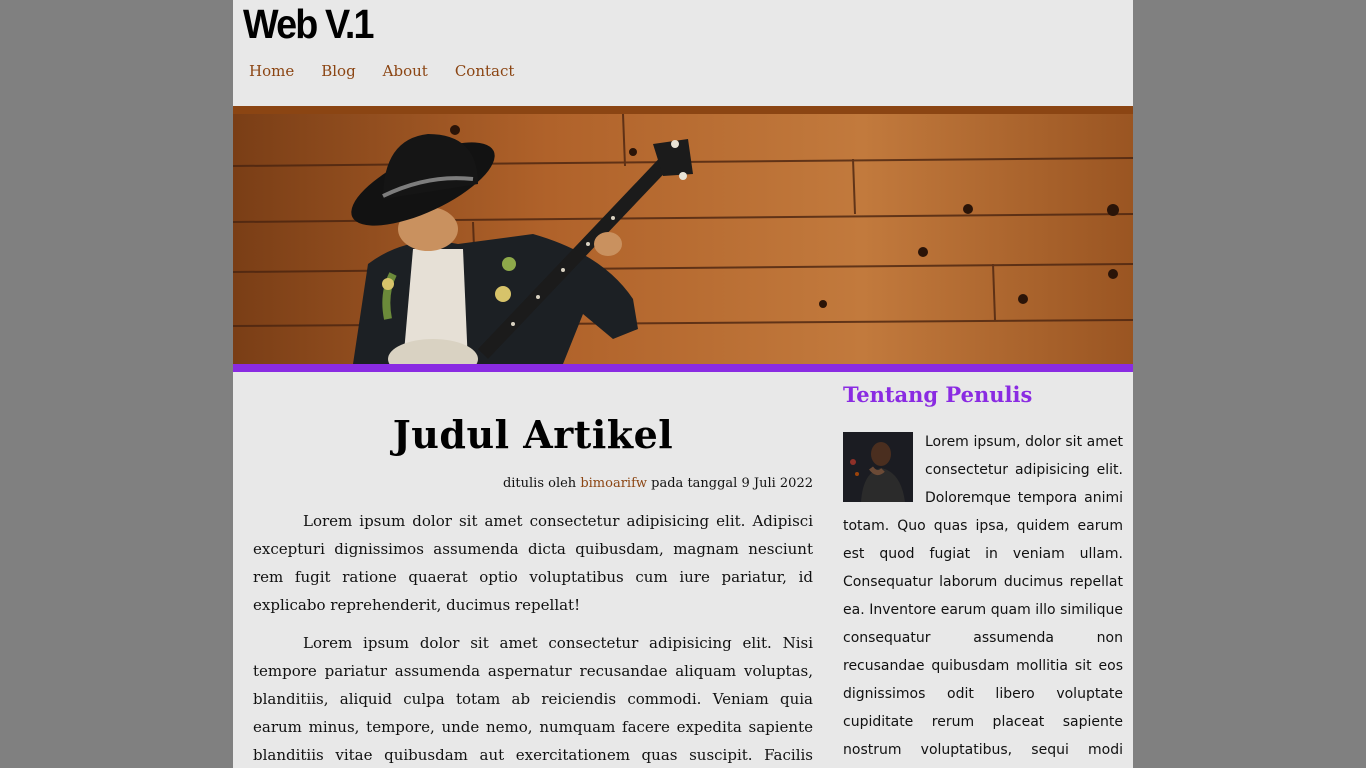  I want to click on nav-blog: Blog, so click(338, 71).